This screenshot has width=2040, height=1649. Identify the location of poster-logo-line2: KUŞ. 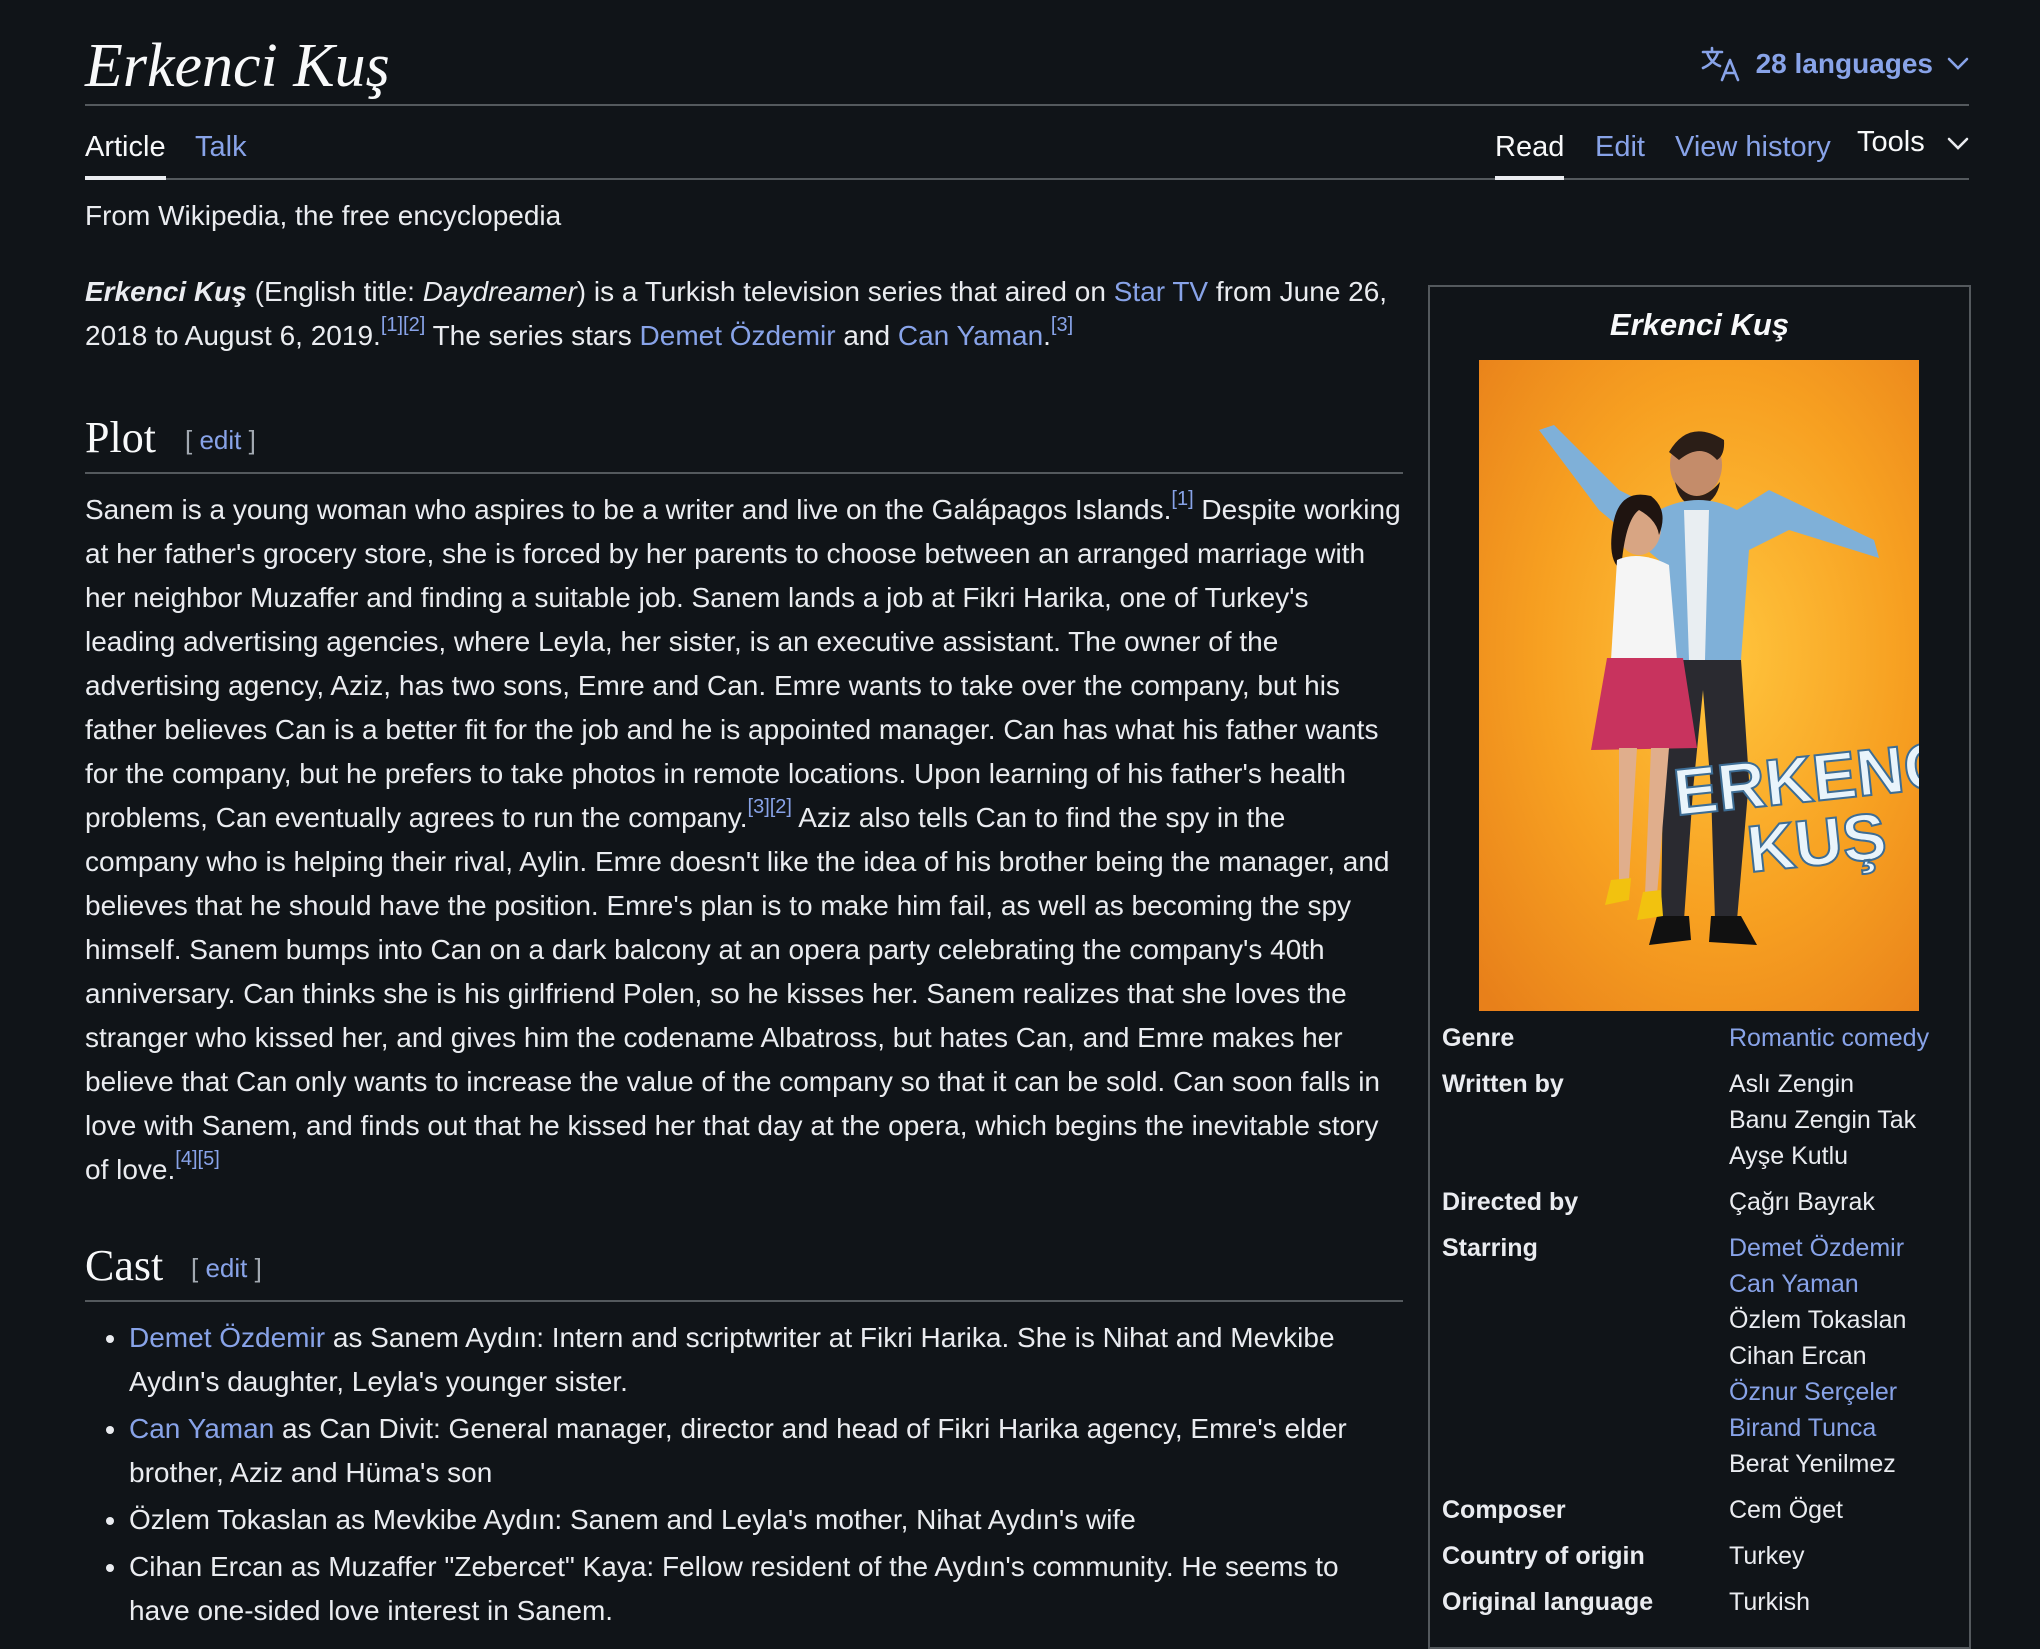
(1816, 842).